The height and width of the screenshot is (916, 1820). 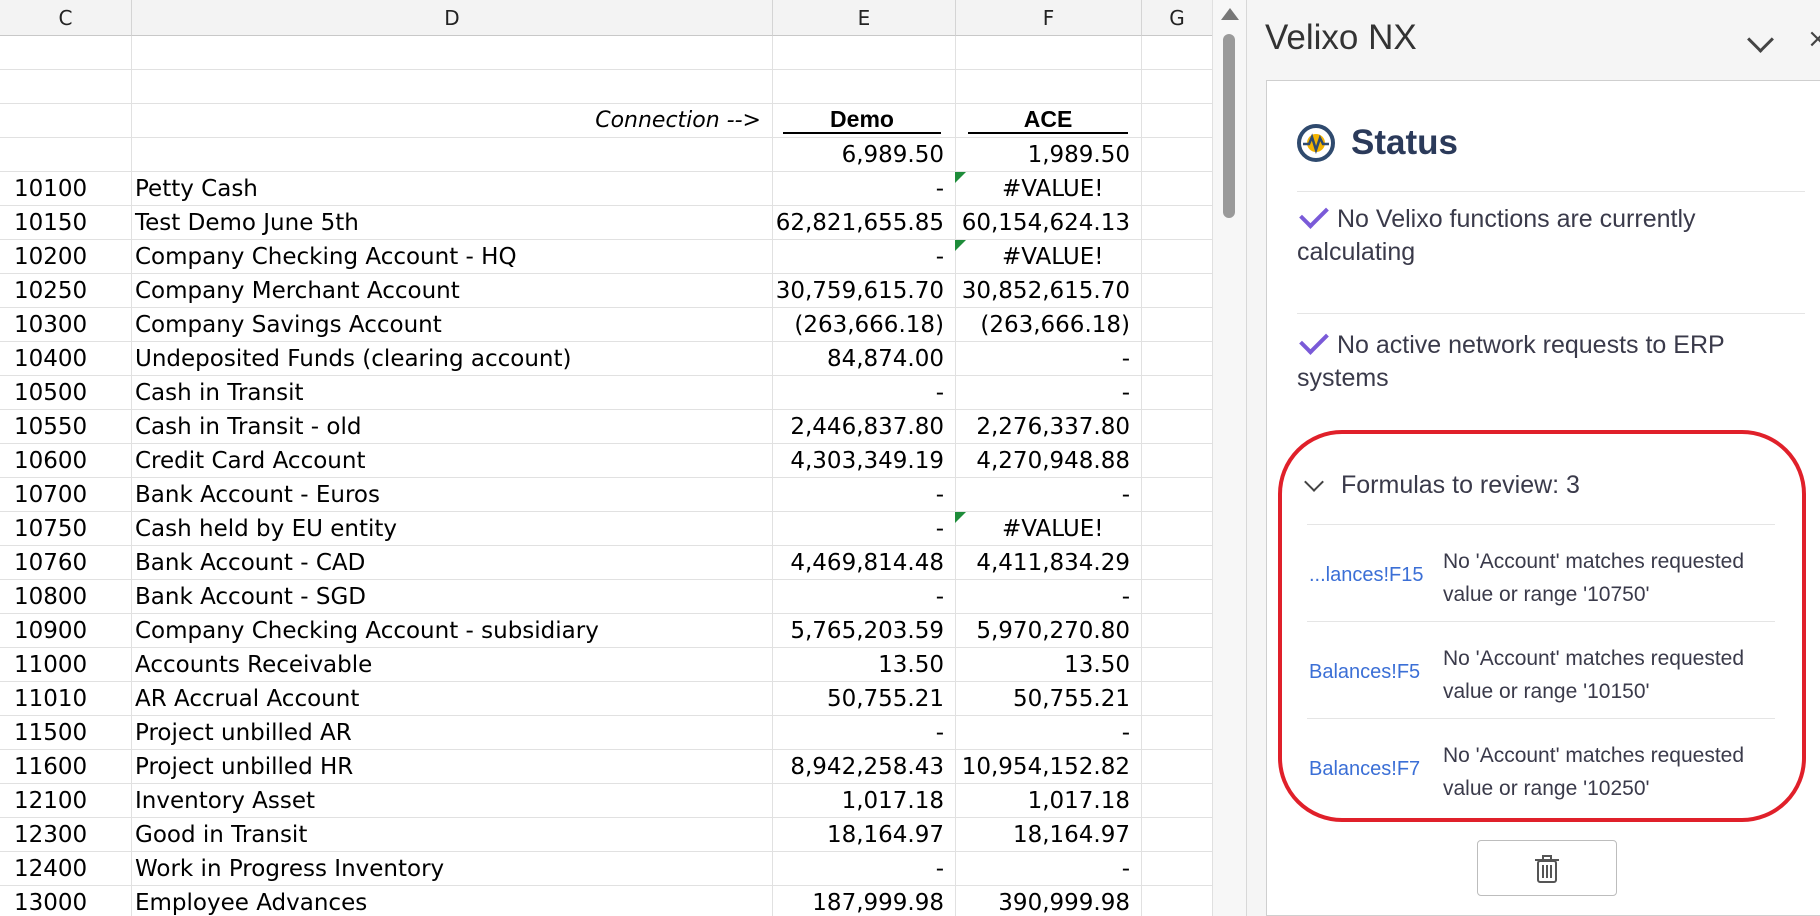 I want to click on account-code-cell: 10550, so click(x=50, y=426).